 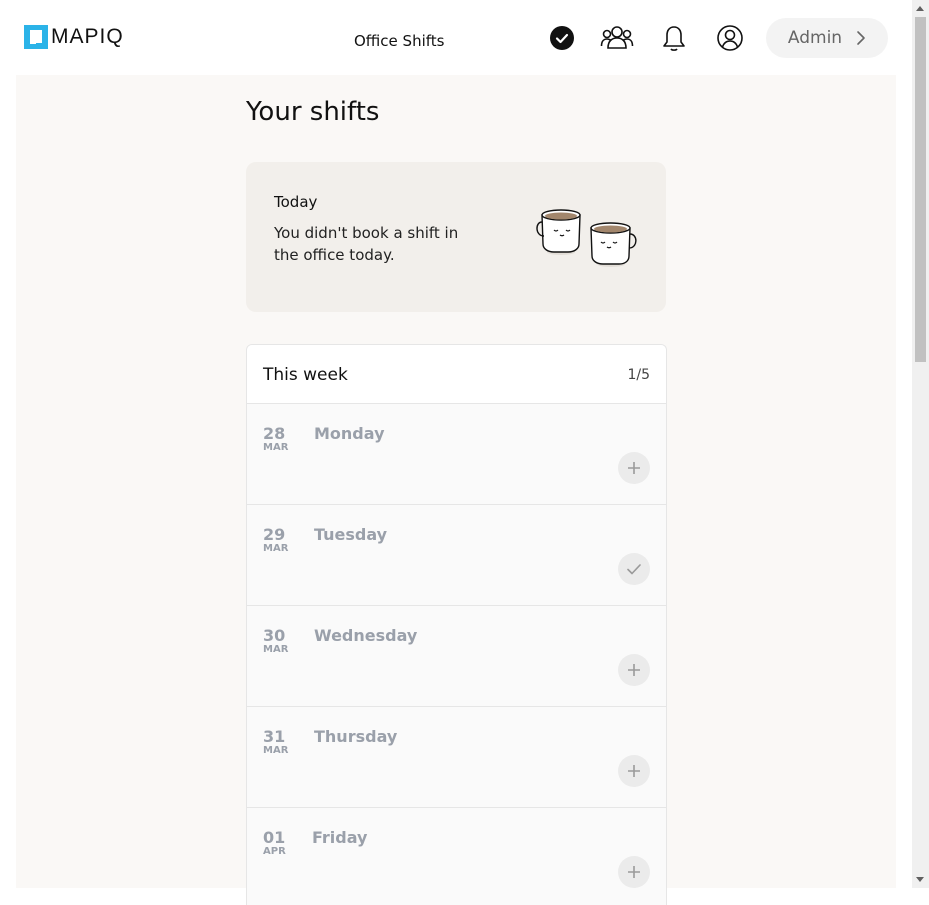 I want to click on day-number: 28, so click(x=274, y=433).